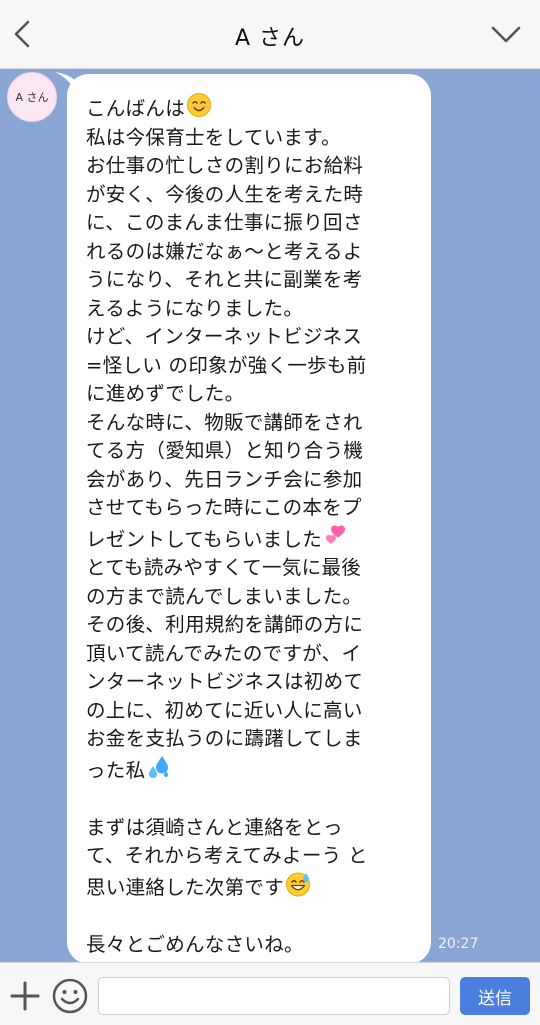  I want to click on chat-header: A さん, so click(270, 34).